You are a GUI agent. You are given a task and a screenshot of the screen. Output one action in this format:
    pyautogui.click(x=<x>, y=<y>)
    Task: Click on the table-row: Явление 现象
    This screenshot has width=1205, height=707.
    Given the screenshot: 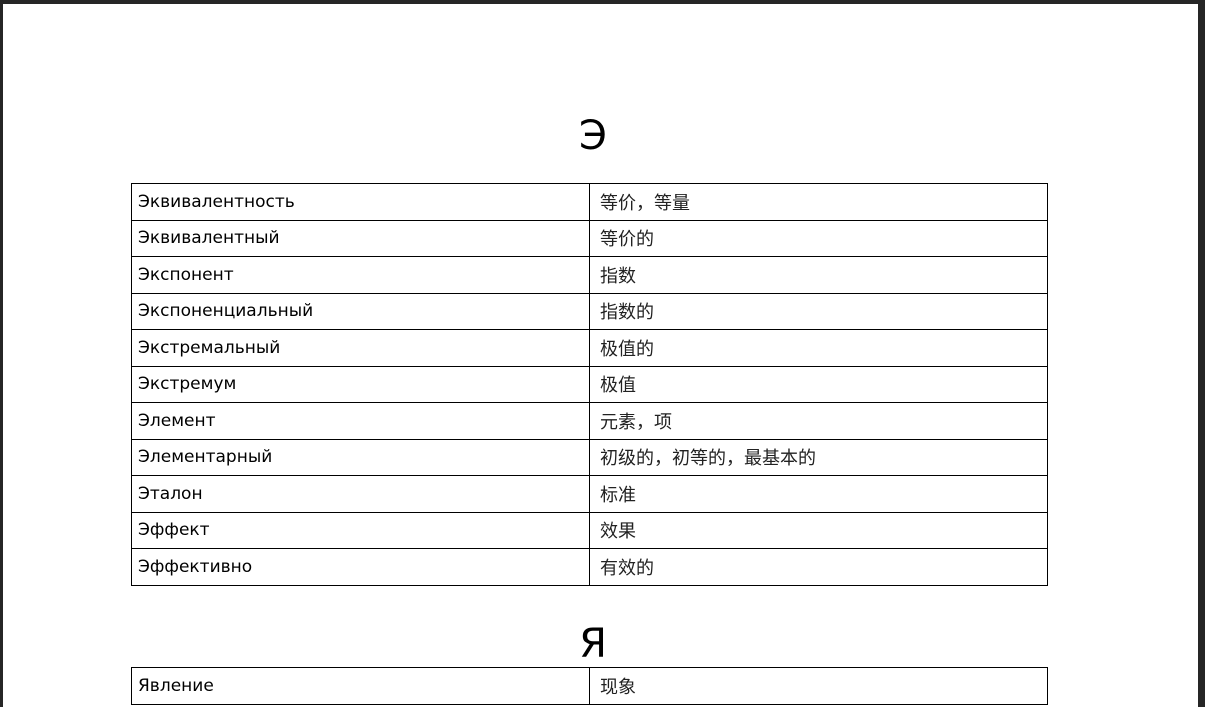 What is the action you would take?
    pyautogui.click(x=589, y=686)
    